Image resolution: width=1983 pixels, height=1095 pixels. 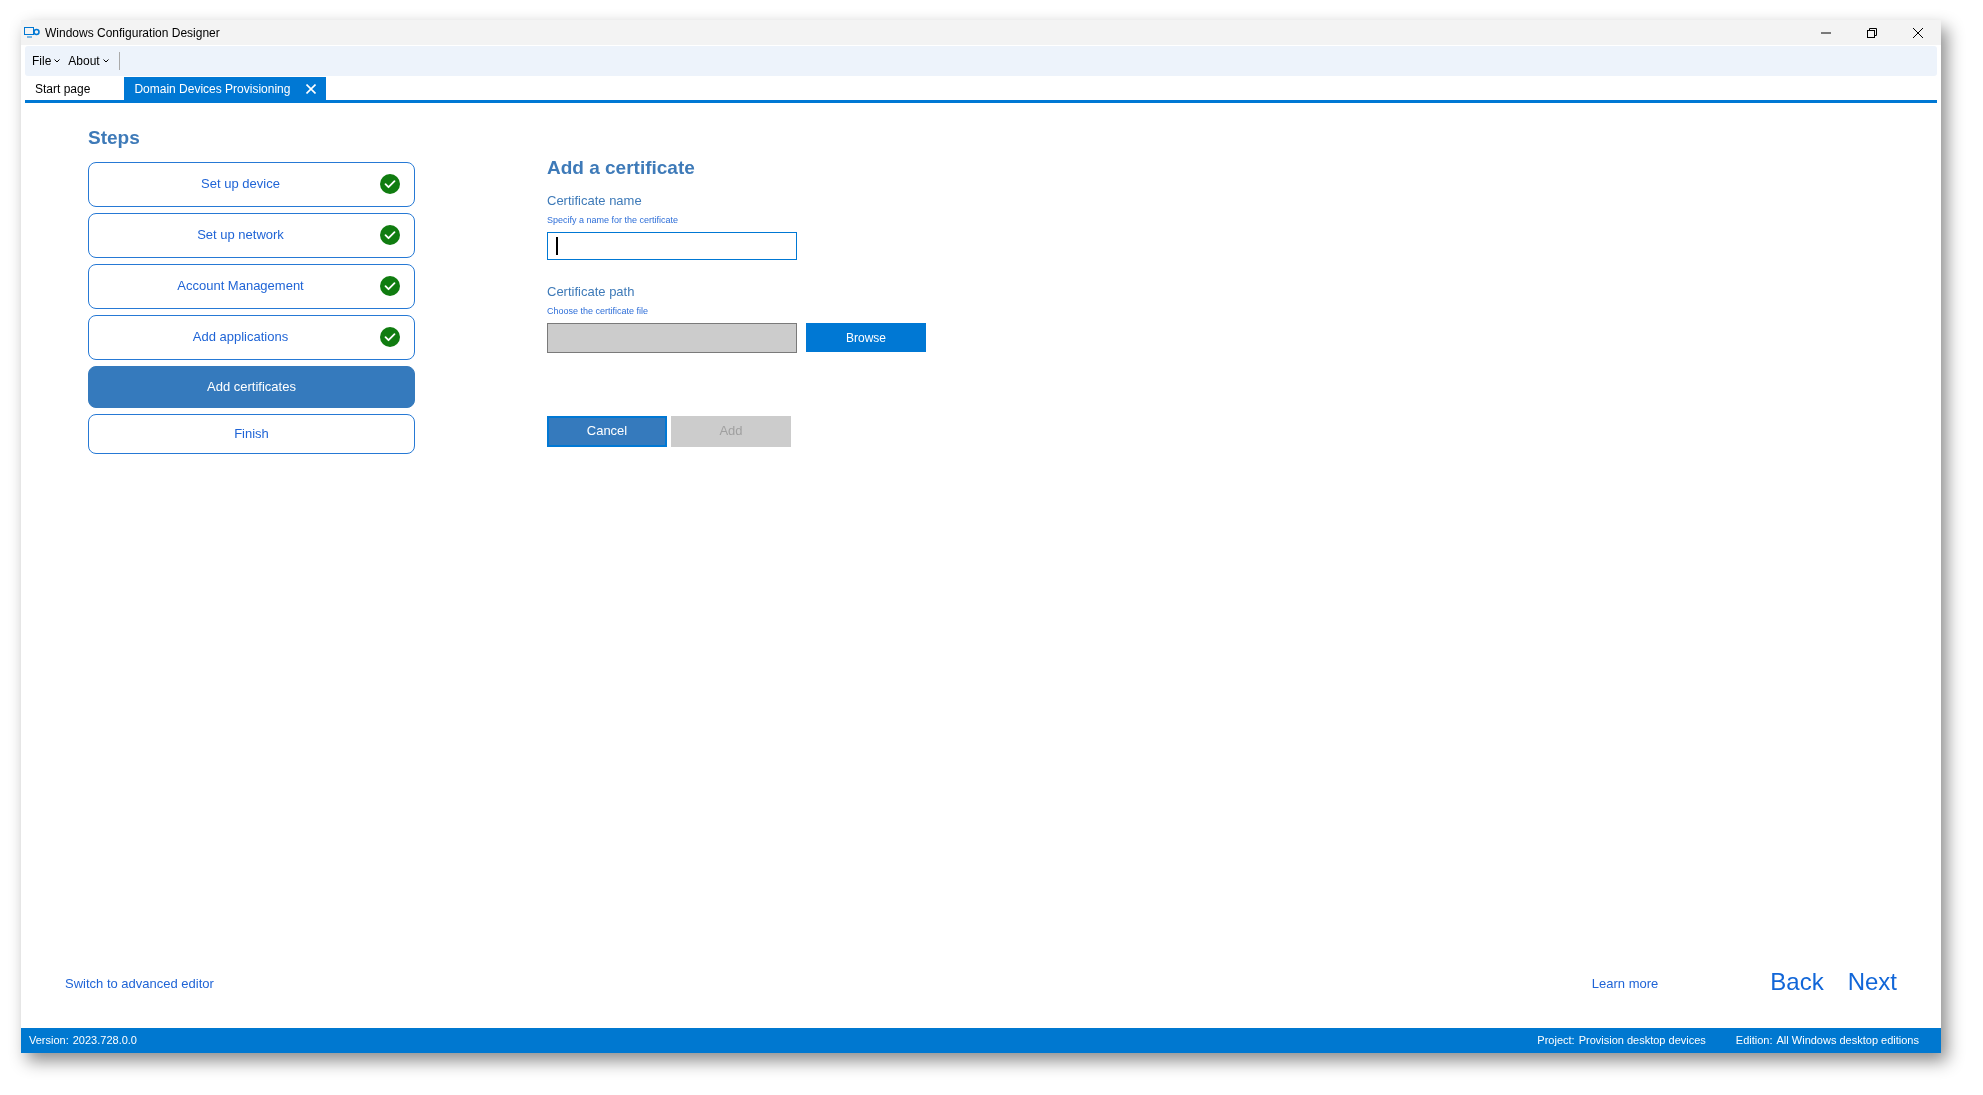 I want to click on next-link: Next, so click(x=1872, y=982).